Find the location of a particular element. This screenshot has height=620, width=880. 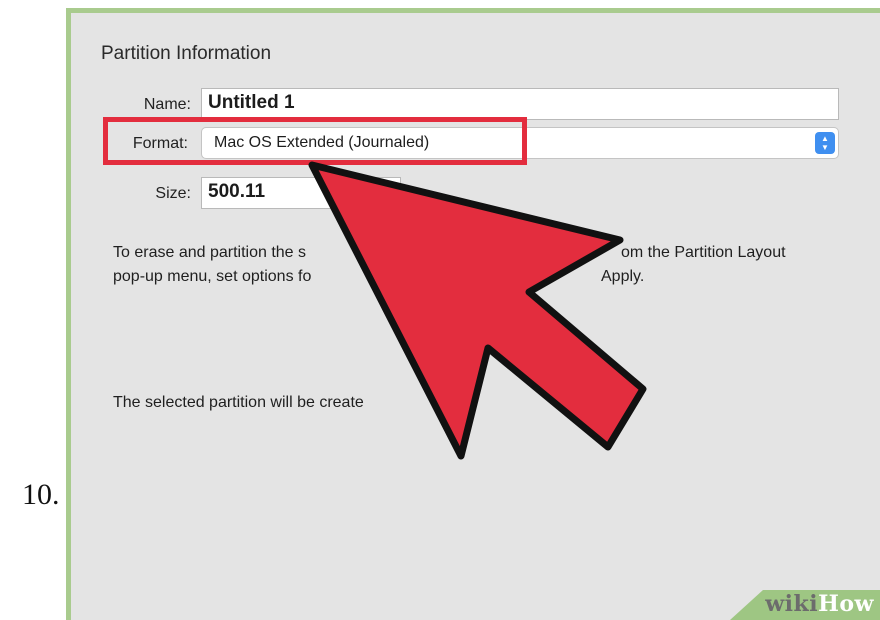

step-number: 10. is located at coordinates (41, 494).